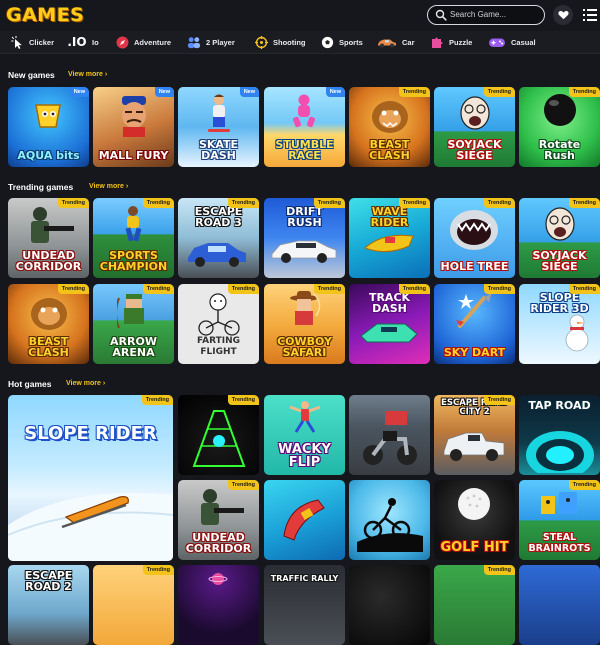 The width and height of the screenshot is (600, 645). I want to click on site-logo: GAMES, so click(45, 15).